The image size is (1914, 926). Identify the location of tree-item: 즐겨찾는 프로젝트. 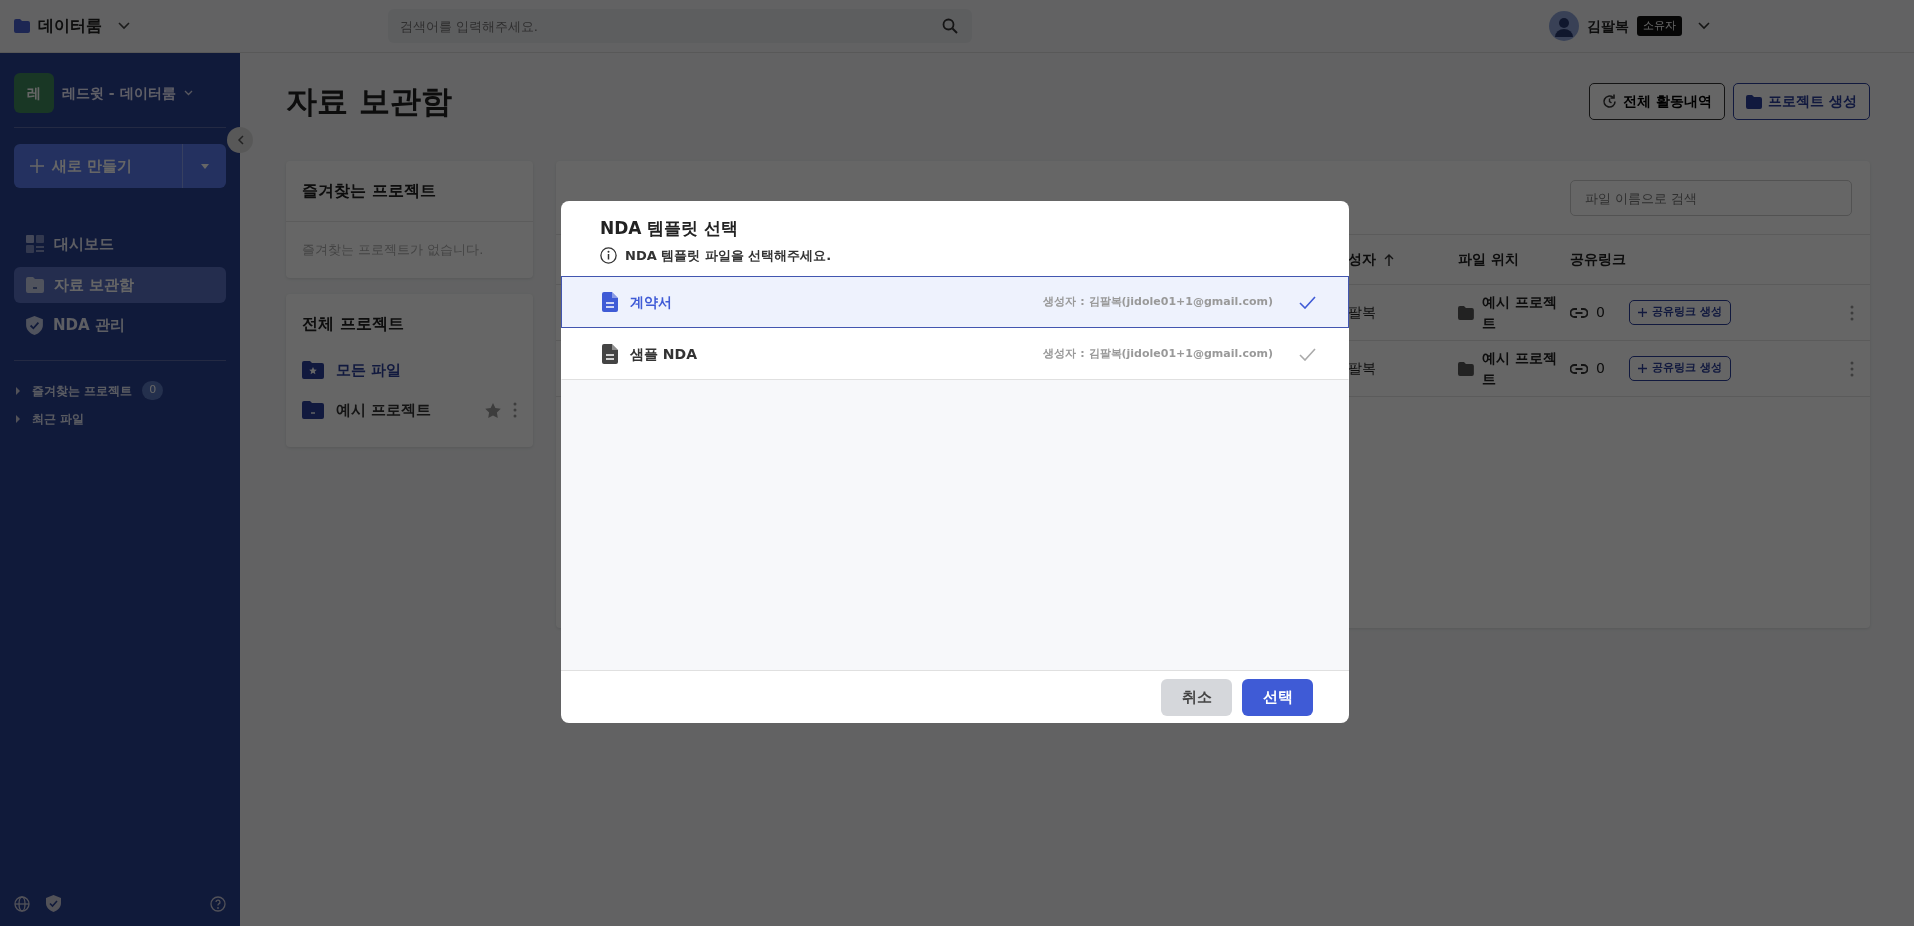
(82, 390).